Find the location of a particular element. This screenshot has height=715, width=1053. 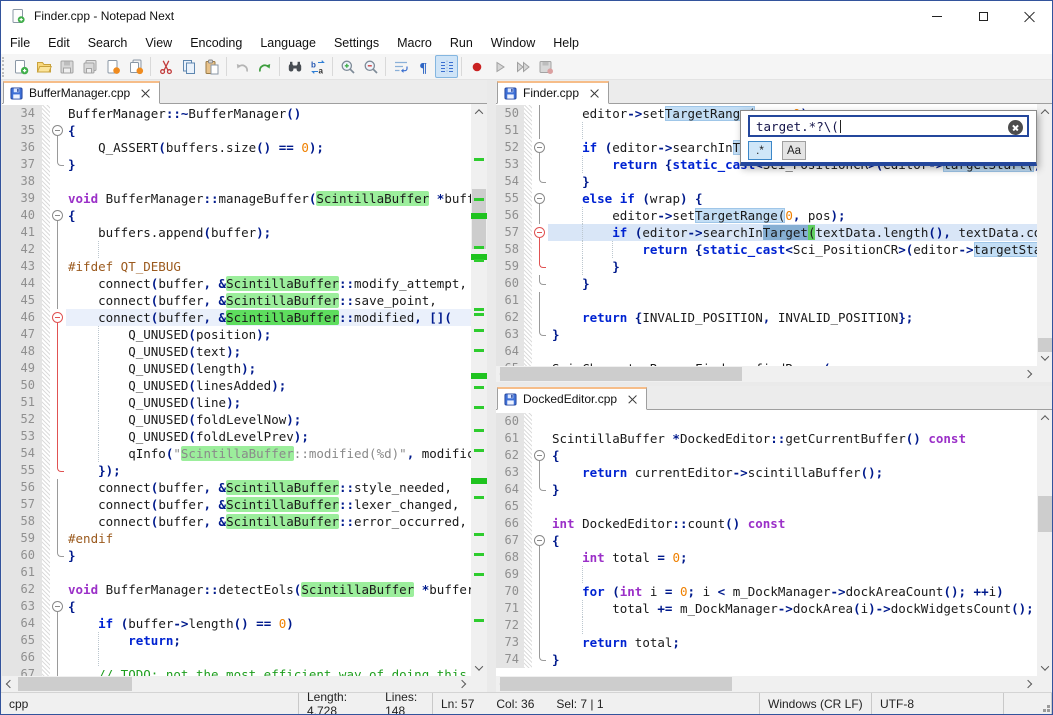

toolbar-button-paste is located at coordinates (211, 66).